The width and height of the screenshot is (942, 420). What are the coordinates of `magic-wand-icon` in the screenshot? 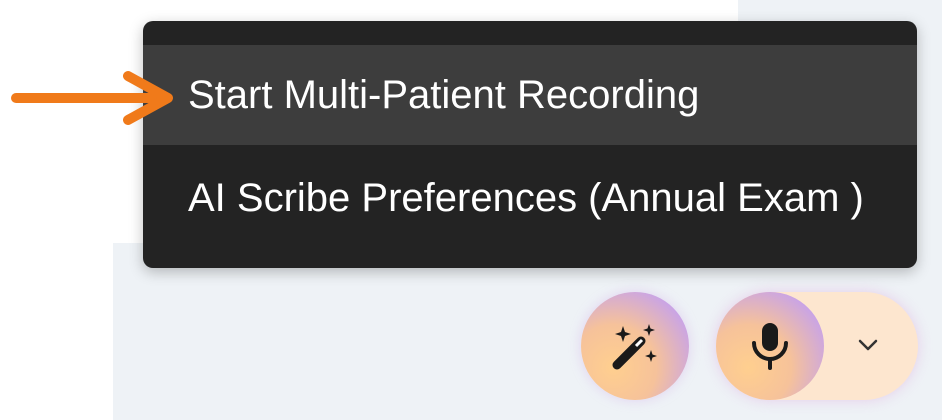 It's located at (634, 347).